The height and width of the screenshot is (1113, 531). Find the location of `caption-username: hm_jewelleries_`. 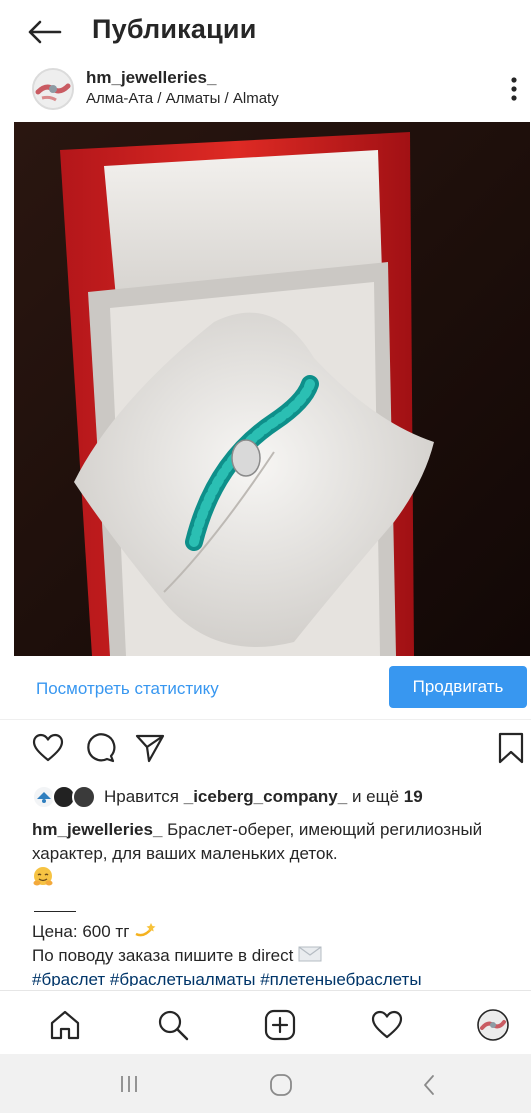

caption-username: hm_jewelleries_ is located at coordinates (97, 829).